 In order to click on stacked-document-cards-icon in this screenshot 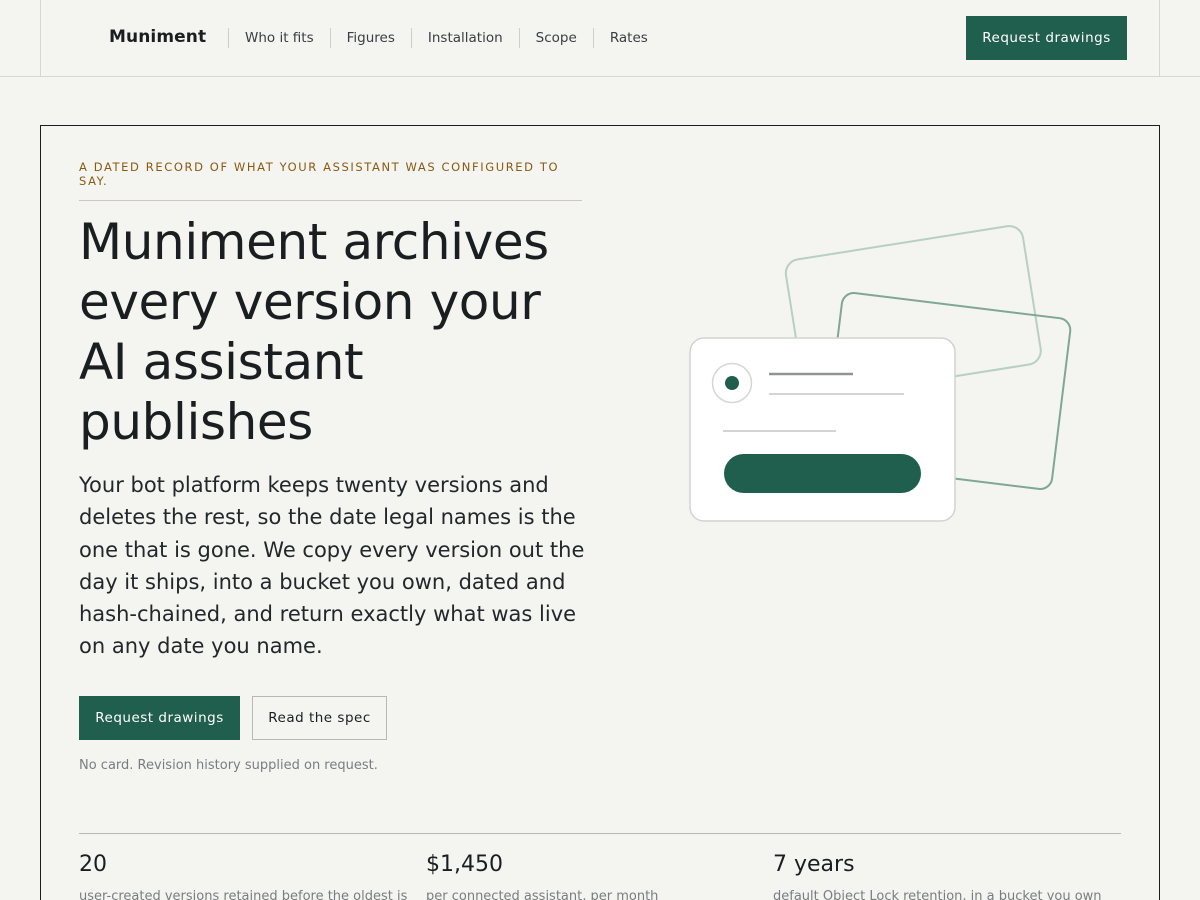, I will do `click(880, 370)`.